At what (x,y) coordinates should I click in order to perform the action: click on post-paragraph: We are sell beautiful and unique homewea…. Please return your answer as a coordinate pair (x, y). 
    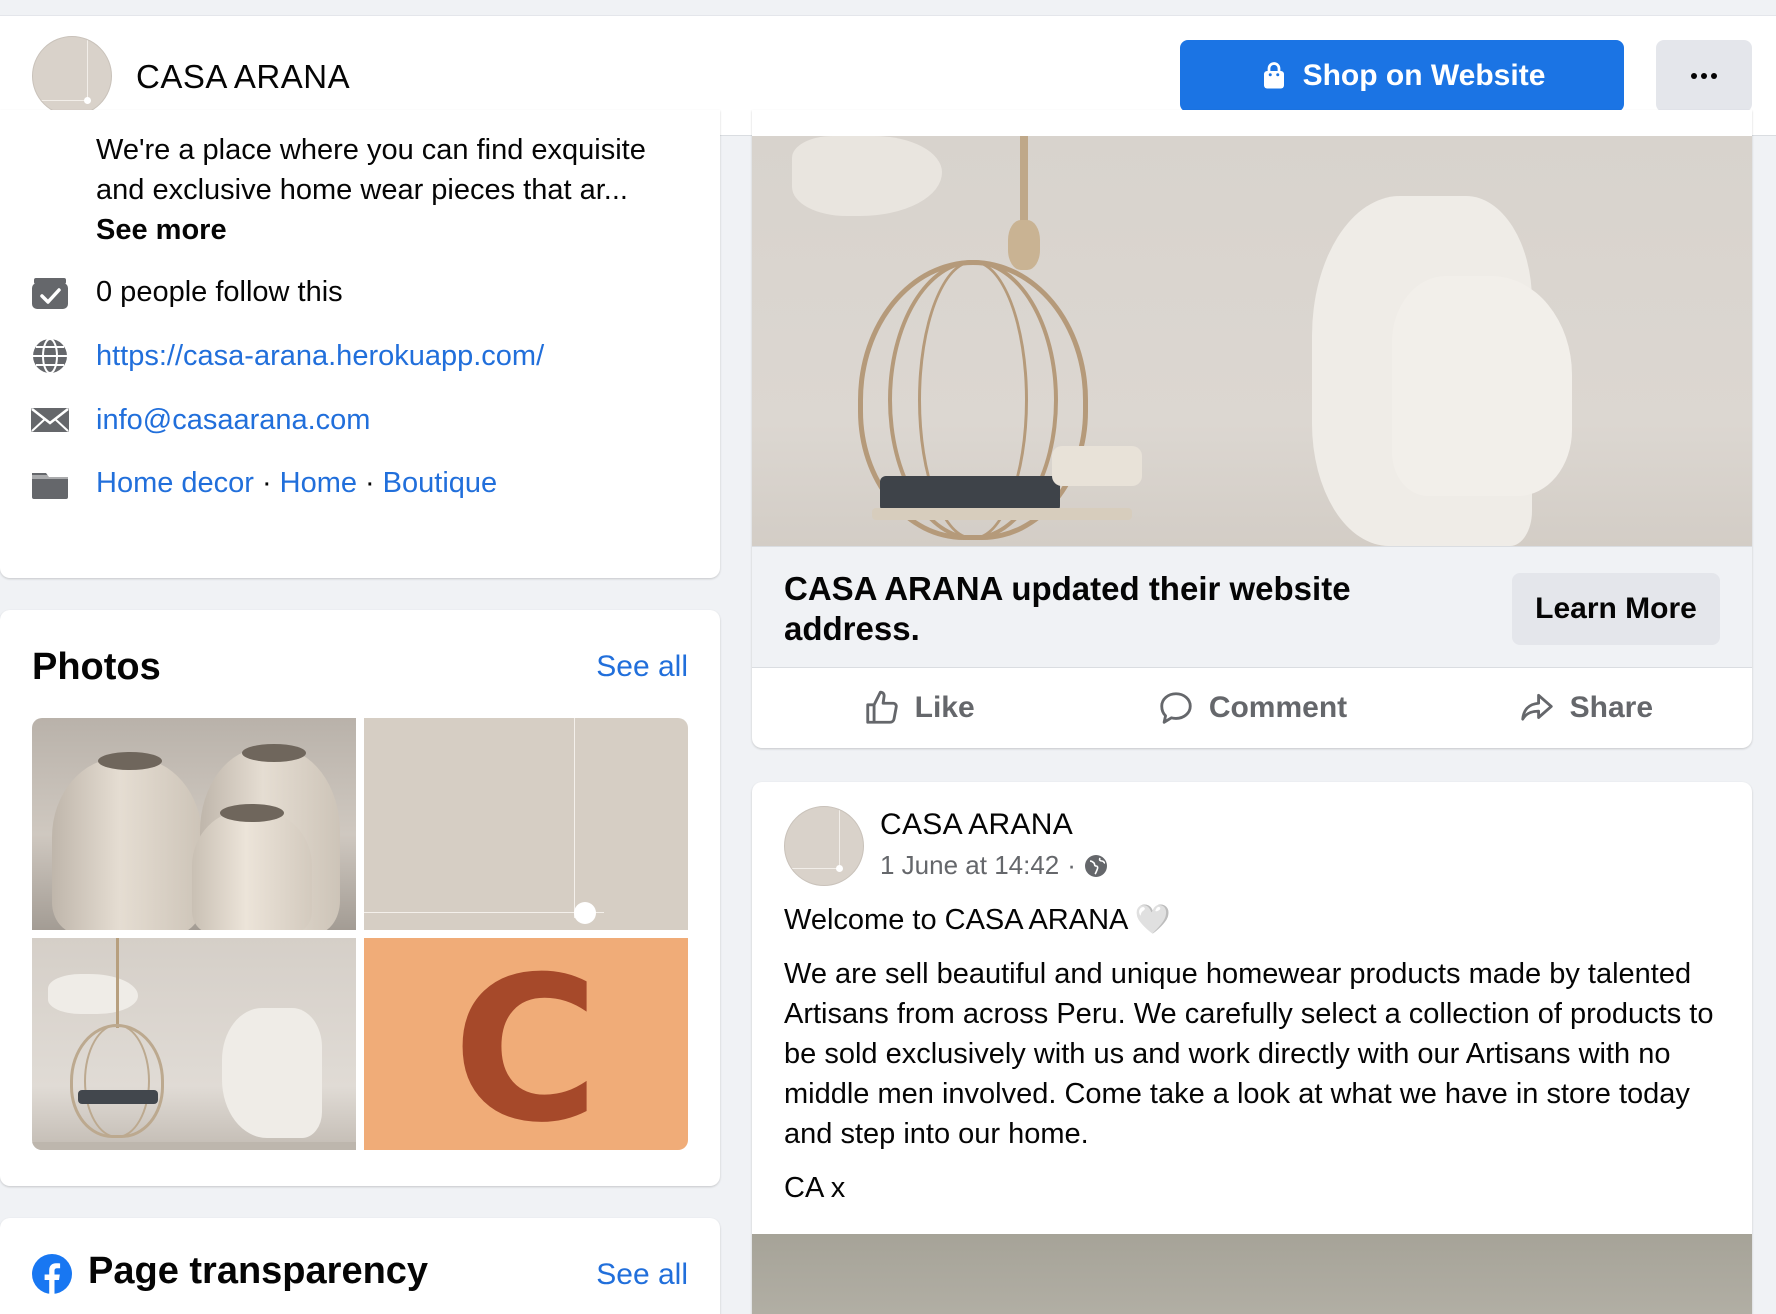
    Looking at the image, I should click on (1249, 1054).